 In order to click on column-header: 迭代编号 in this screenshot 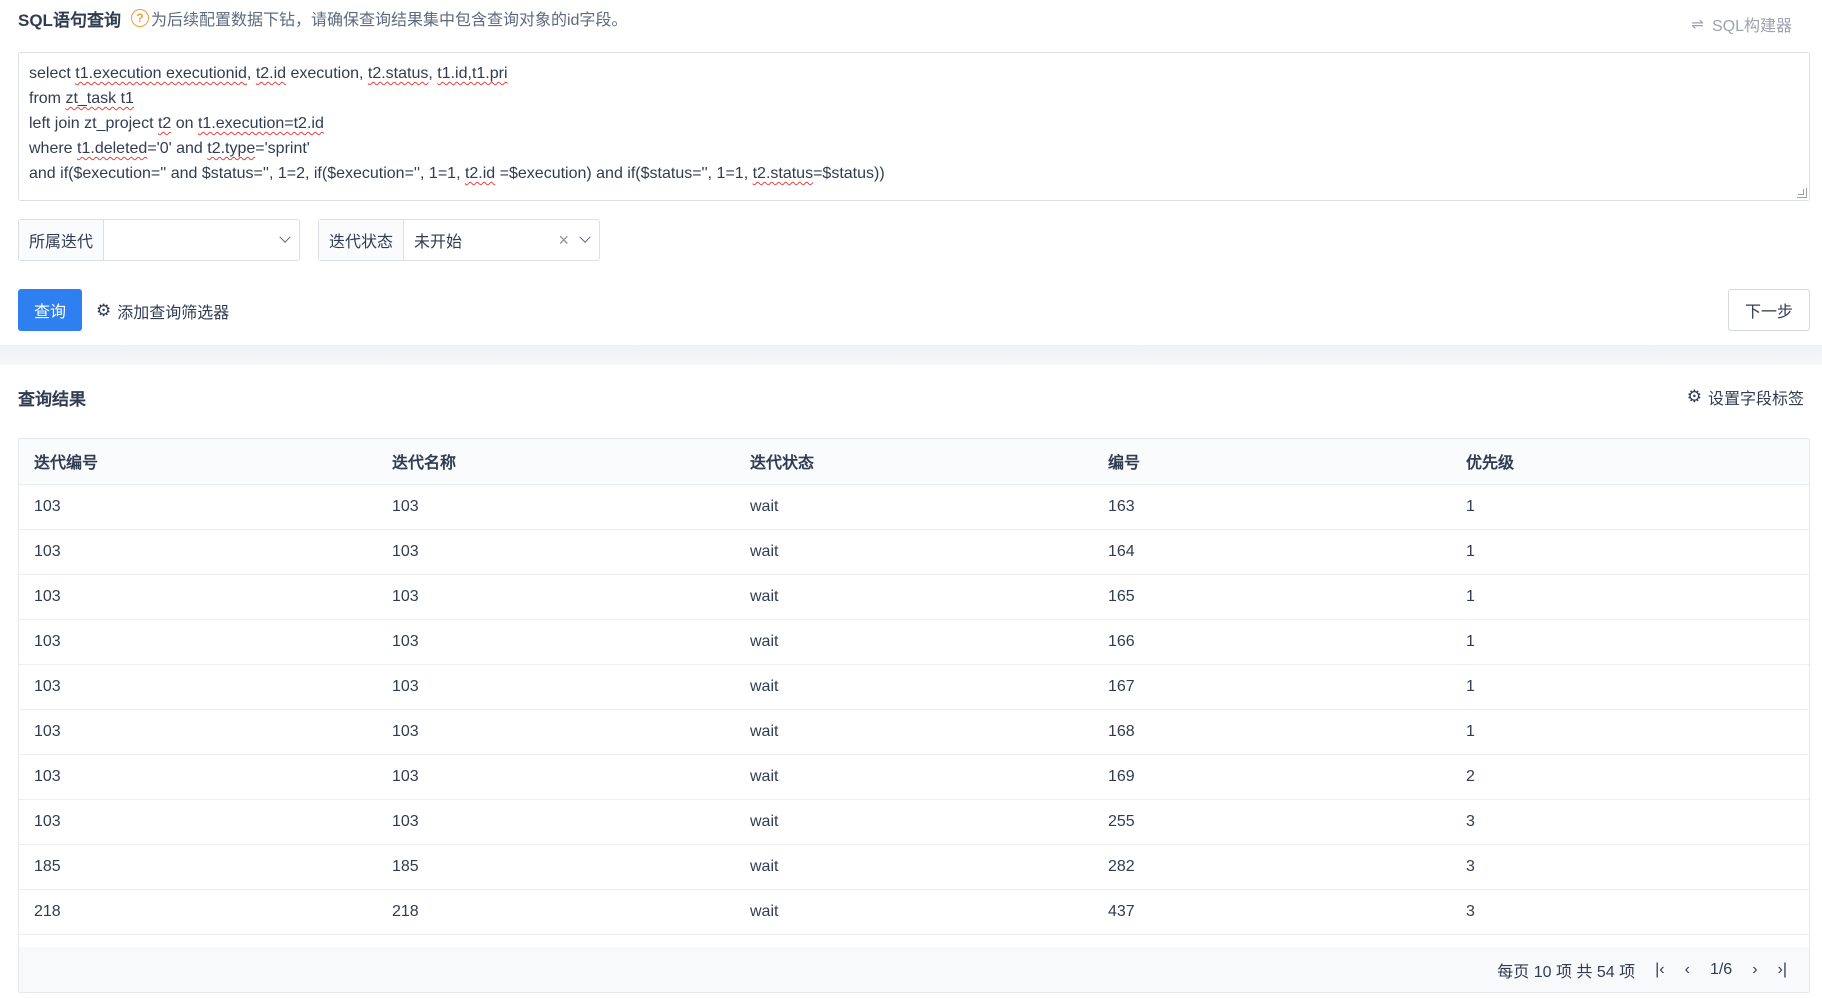, I will do `click(198, 462)`.